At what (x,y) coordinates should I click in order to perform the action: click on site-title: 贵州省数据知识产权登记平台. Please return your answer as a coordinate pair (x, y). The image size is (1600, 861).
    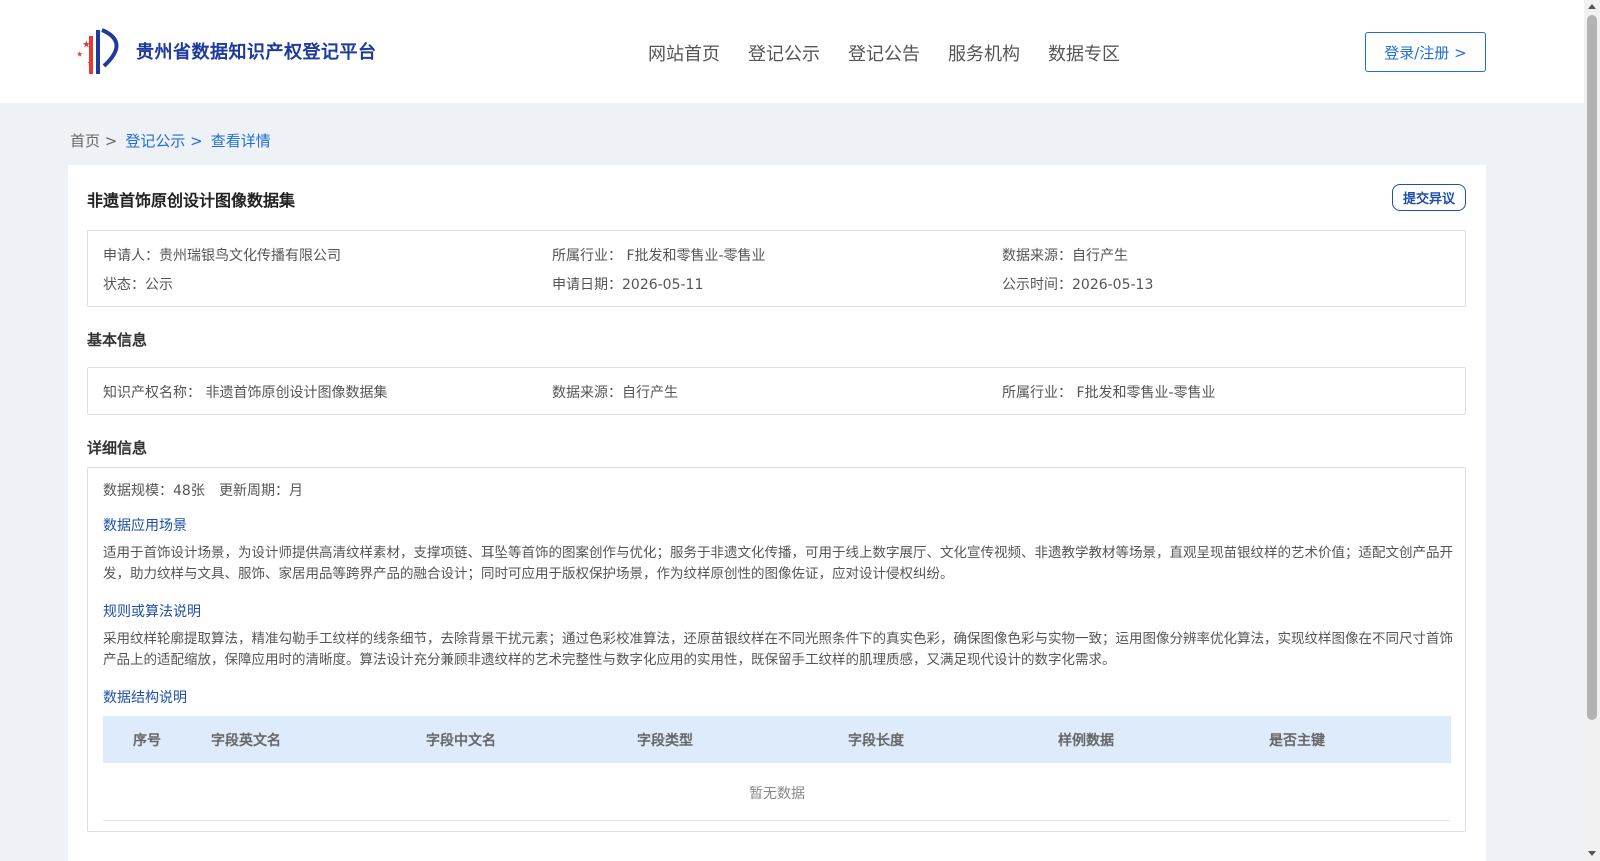
    Looking at the image, I should click on (256, 52).